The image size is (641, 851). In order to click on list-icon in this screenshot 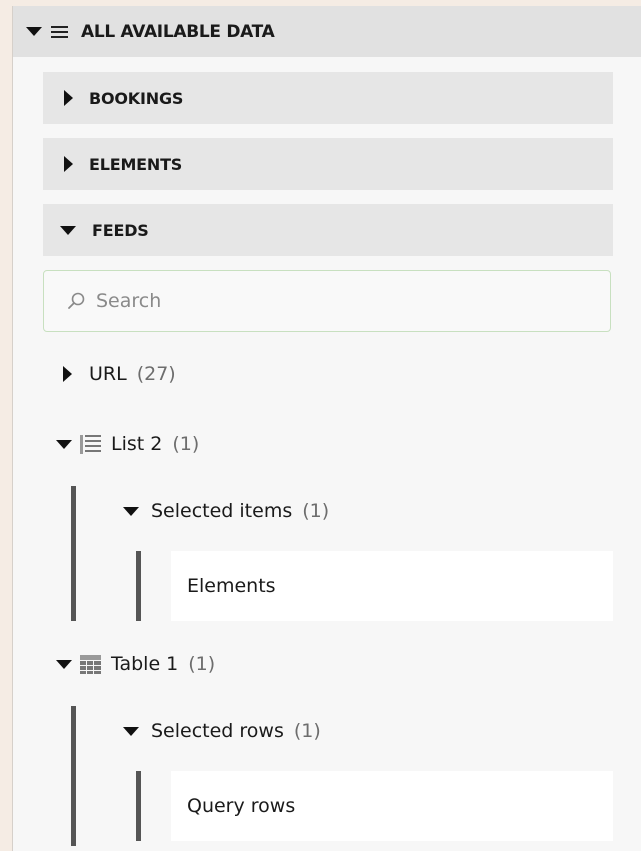, I will do `click(90, 444)`.